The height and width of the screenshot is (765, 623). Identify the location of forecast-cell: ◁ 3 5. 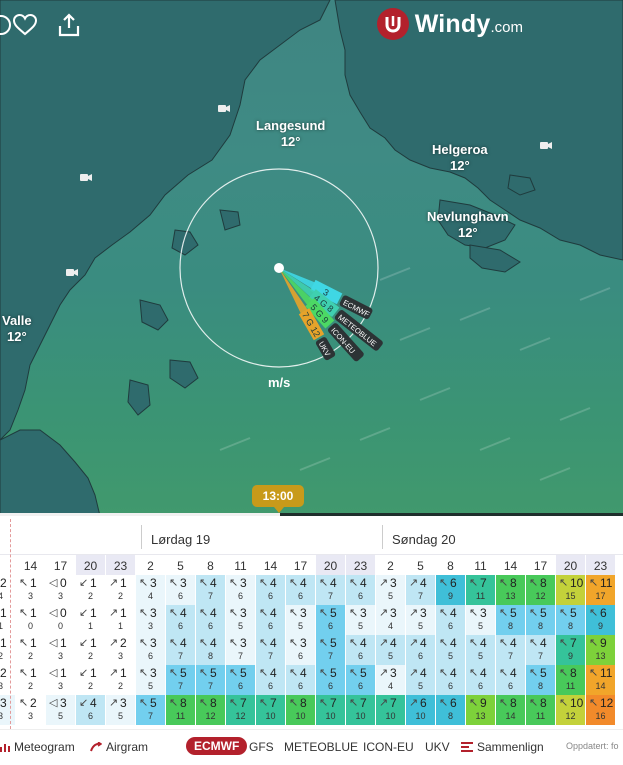
(60, 710).